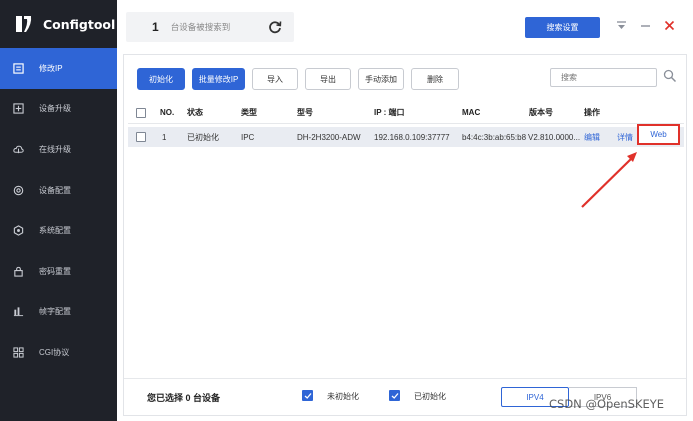 The height and width of the screenshot is (421, 693). I want to click on annotation-arrow-icon, so click(609, 180).